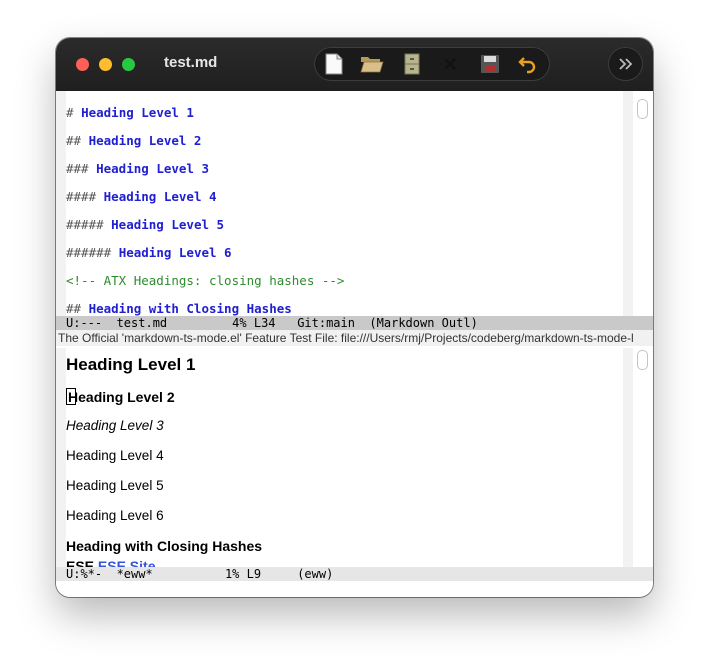  What do you see at coordinates (141, 196) in the screenshot?
I see `source-line: #### Heading Level 4` at bounding box center [141, 196].